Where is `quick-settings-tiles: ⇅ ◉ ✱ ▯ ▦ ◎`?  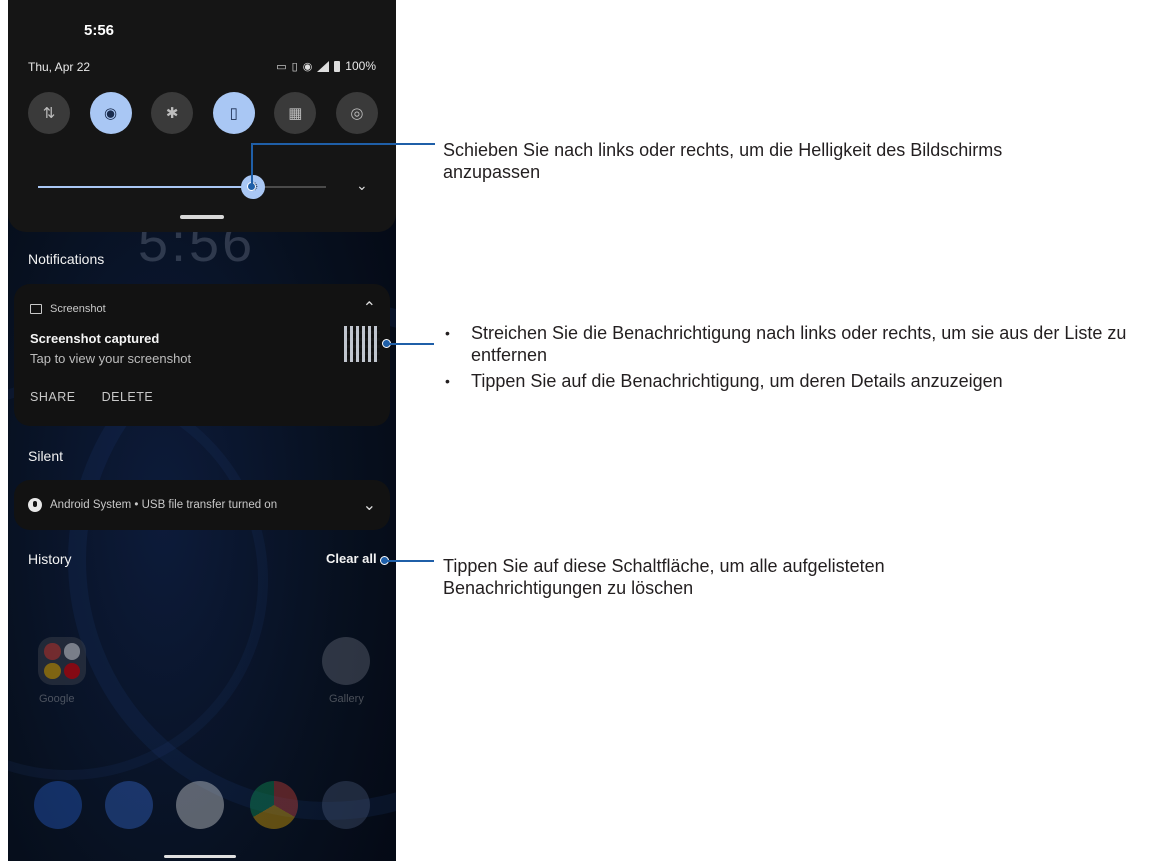
quick-settings-tiles: ⇅ ◉ ✱ ▯ ▦ ◎ is located at coordinates (203, 113).